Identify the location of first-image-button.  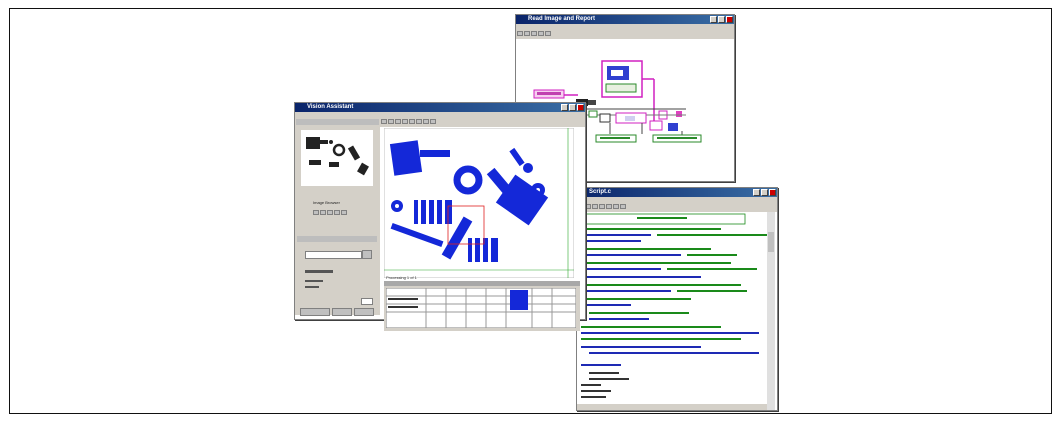
(316, 212).